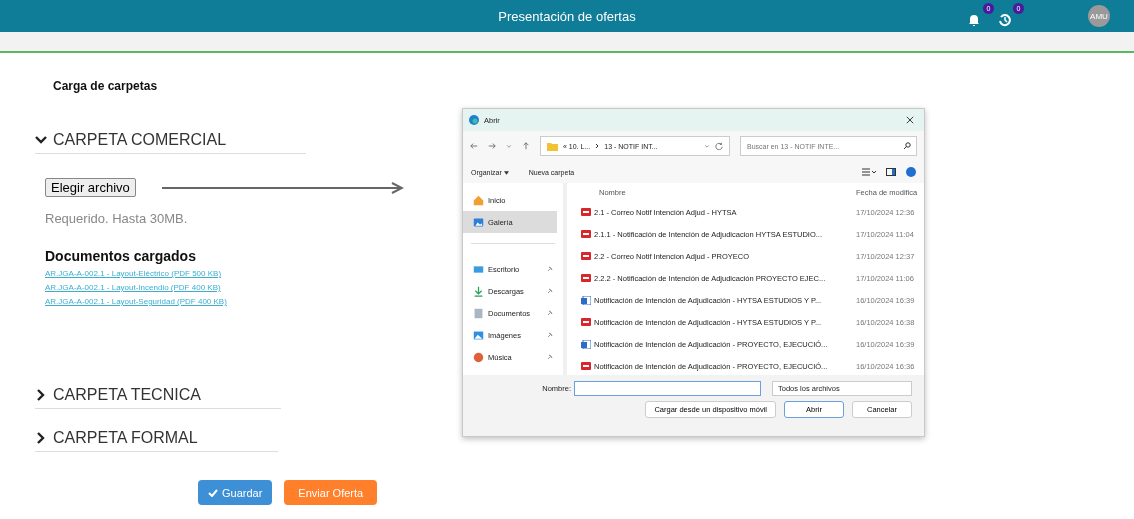 This screenshot has width=1134, height=519. What do you see at coordinates (526, 146) in the screenshot?
I see `up-icon` at bounding box center [526, 146].